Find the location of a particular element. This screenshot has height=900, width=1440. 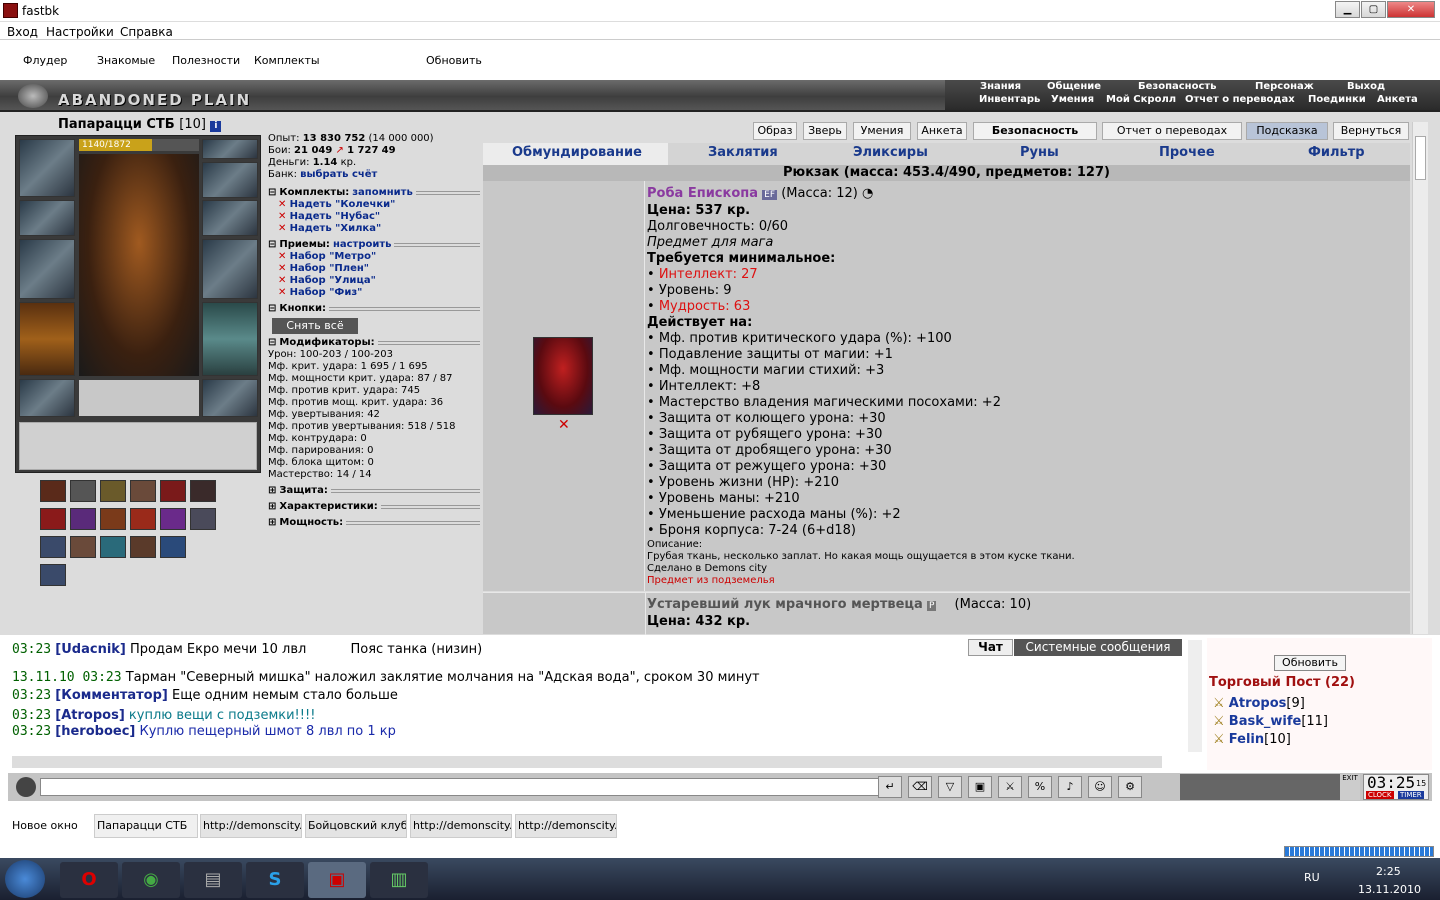

bracers-slot is located at coordinates (47, 218).